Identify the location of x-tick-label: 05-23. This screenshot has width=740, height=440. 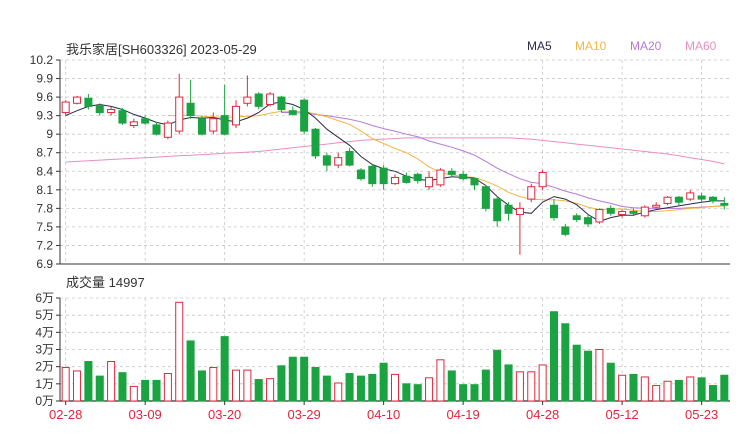
(701, 414).